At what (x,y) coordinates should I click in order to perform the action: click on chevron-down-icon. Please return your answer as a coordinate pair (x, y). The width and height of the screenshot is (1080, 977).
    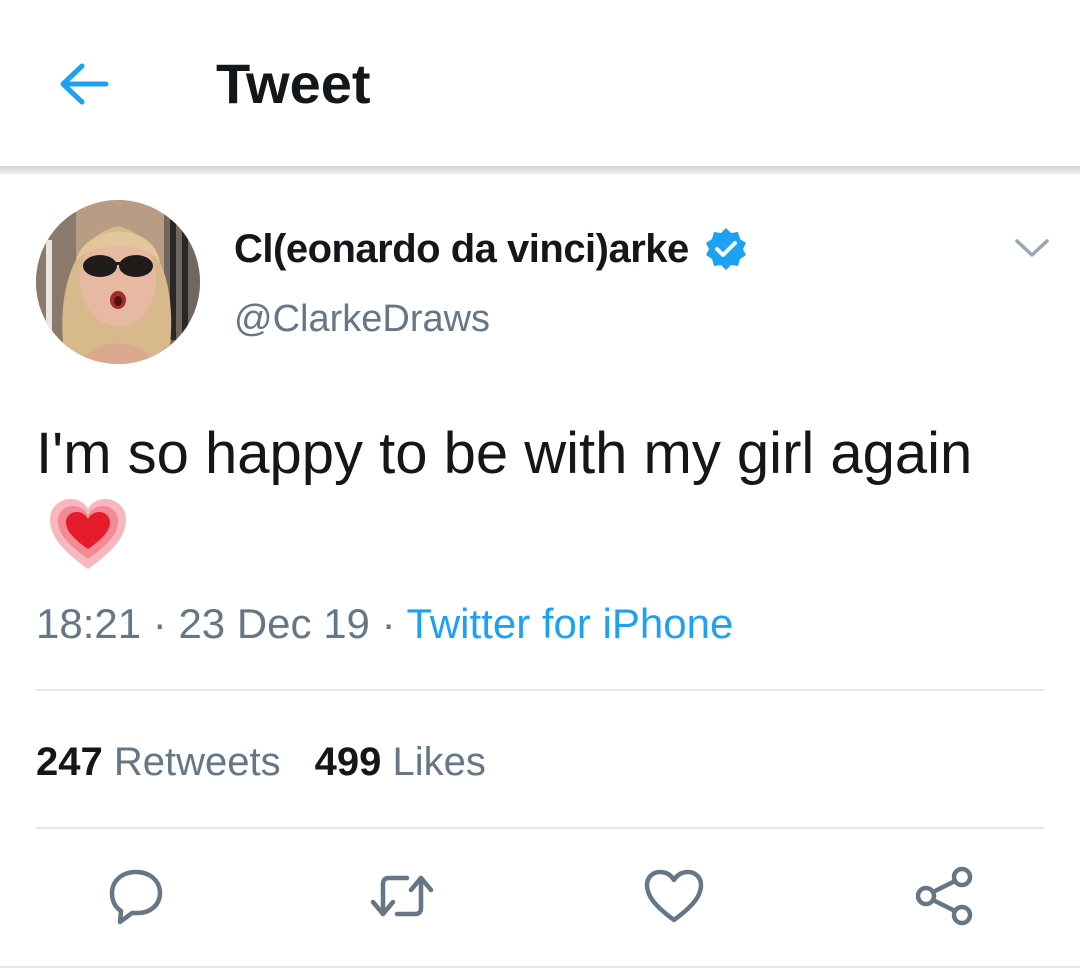
    Looking at the image, I should click on (1032, 248).